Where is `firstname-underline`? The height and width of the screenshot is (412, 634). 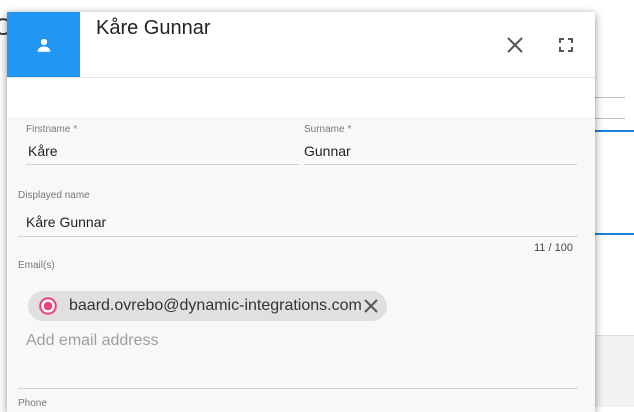 firstname-underline is located at coordinates (162, 164).